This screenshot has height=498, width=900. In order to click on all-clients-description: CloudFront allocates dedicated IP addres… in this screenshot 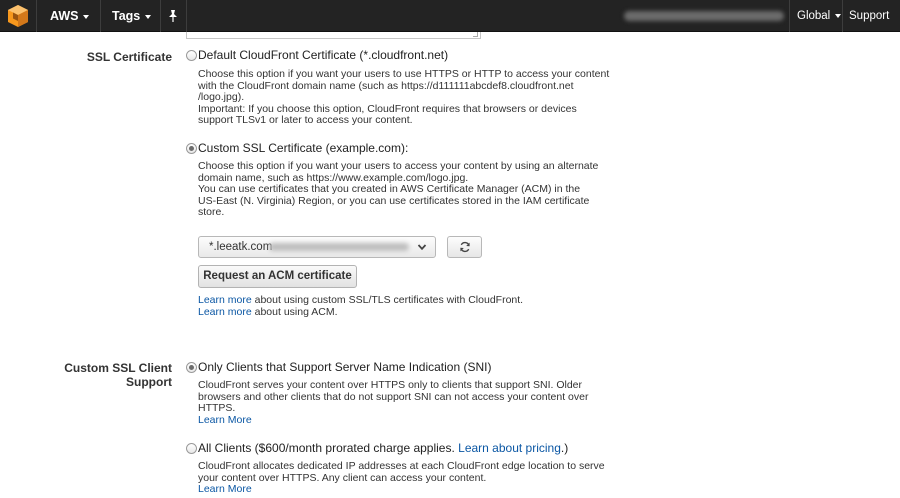, I will do `click(401, 478)`.